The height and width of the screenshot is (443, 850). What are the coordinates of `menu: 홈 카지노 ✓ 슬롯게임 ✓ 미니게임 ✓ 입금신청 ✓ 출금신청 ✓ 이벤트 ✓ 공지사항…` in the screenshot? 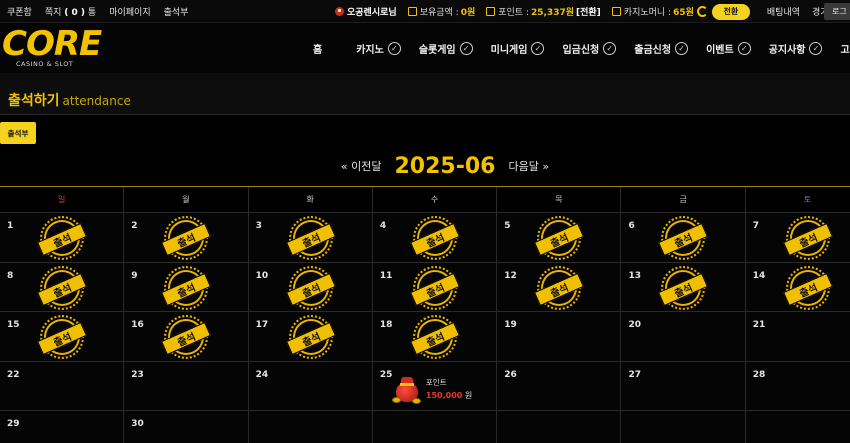 It's located at (575, 48).